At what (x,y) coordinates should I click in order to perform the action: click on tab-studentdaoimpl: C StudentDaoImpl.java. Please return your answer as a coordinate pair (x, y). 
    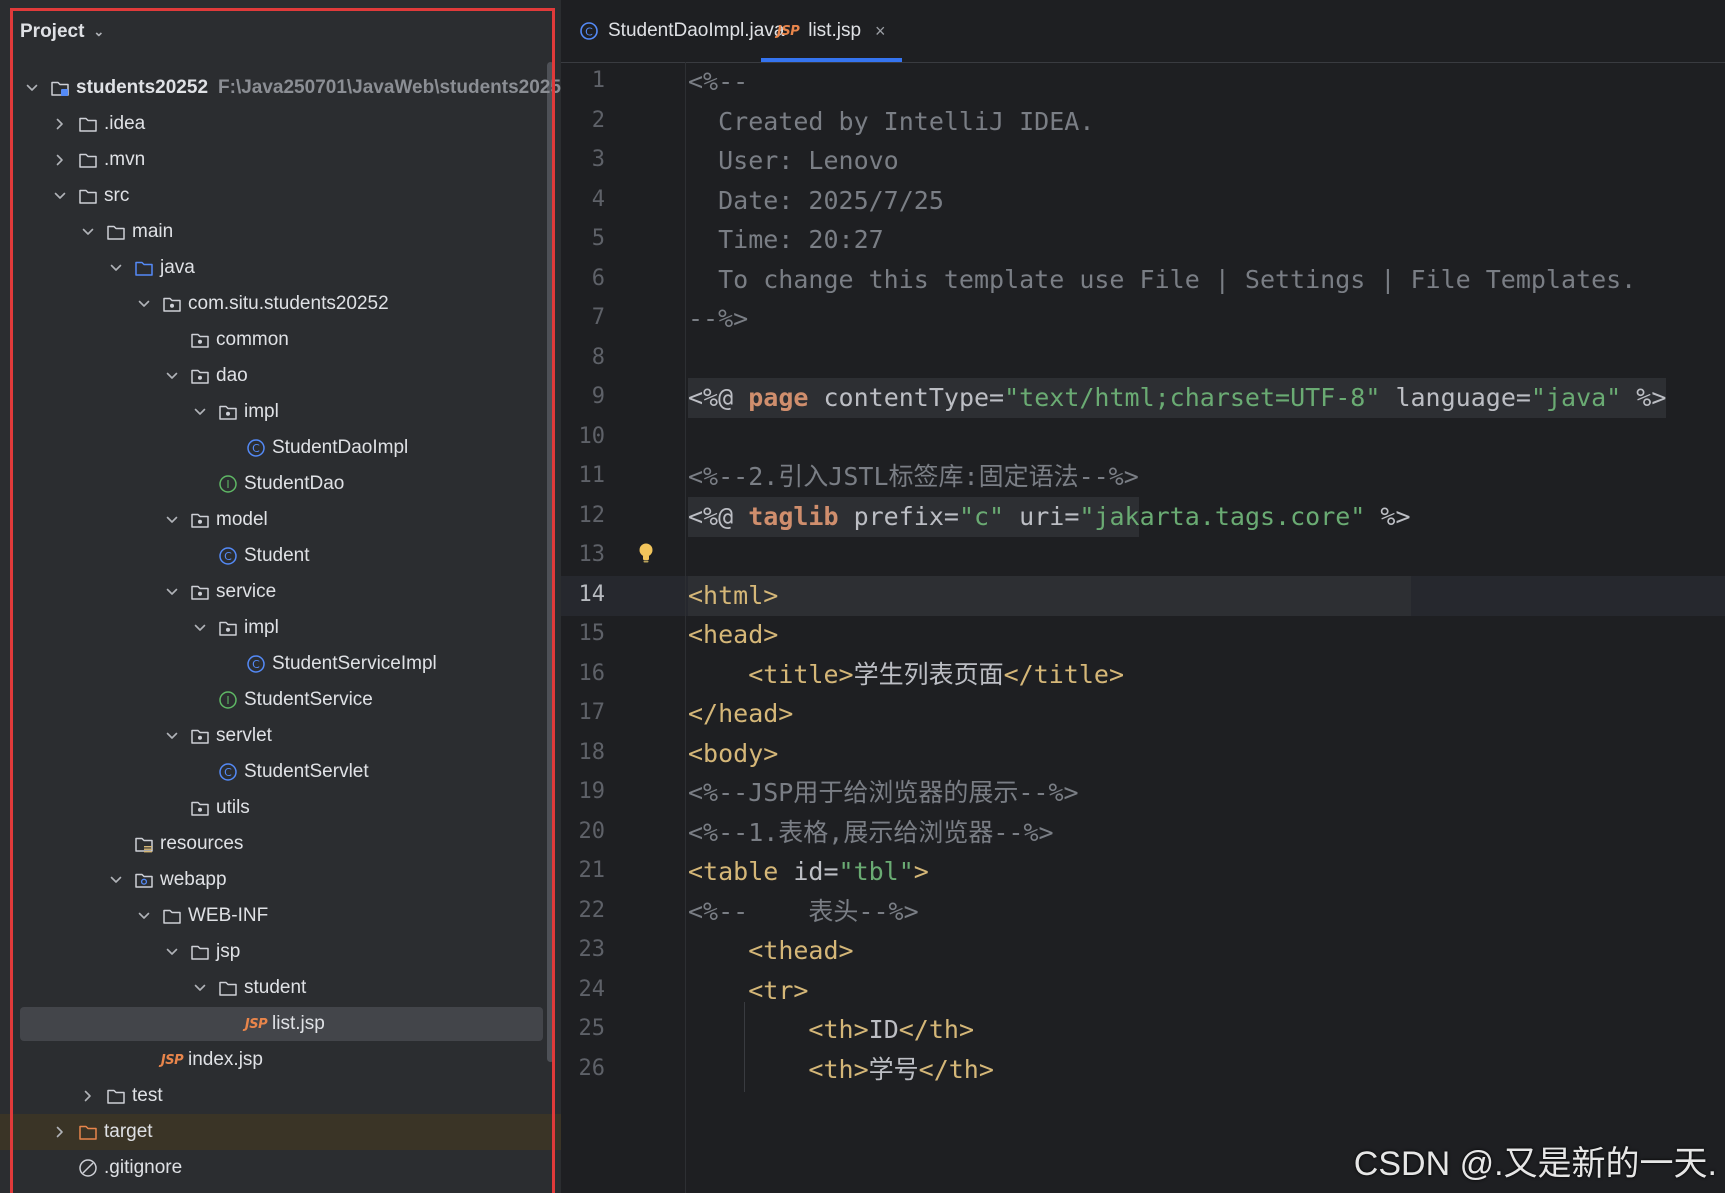
    Looking at the image, I should click on (681, 31).